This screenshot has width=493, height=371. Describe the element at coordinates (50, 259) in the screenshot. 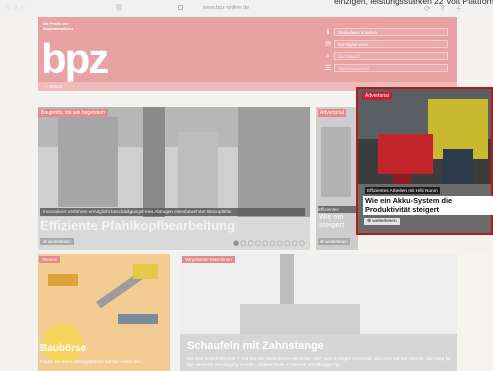

I see `service-tag: Service` at that location.